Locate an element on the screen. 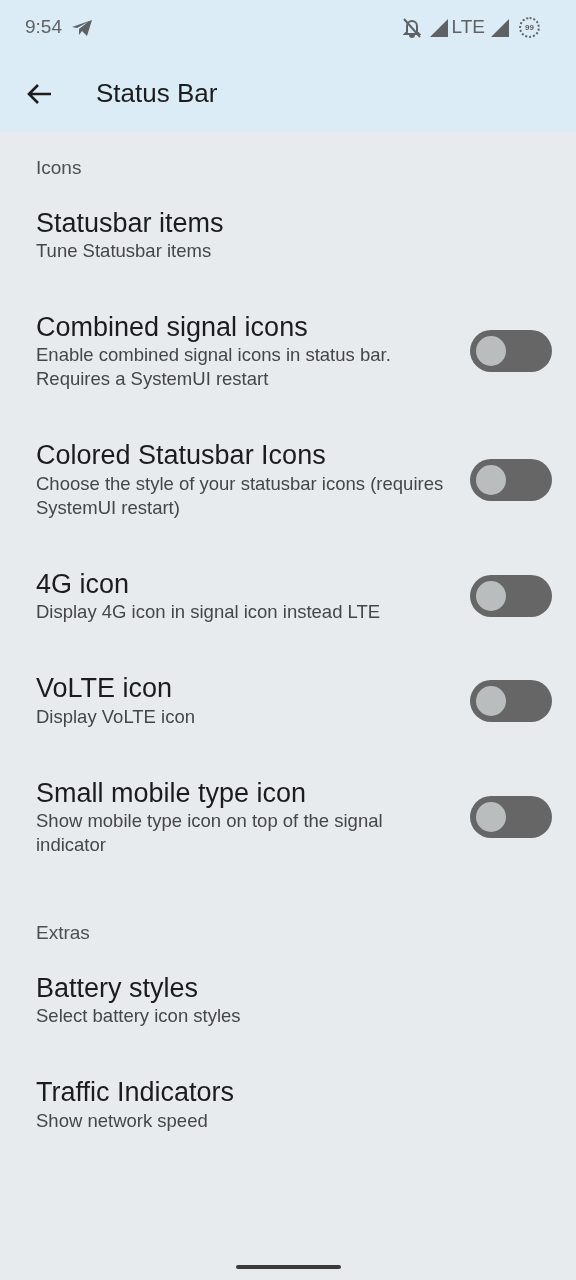  preference-title: Combined signal icons is located at coordinates (172, 327).